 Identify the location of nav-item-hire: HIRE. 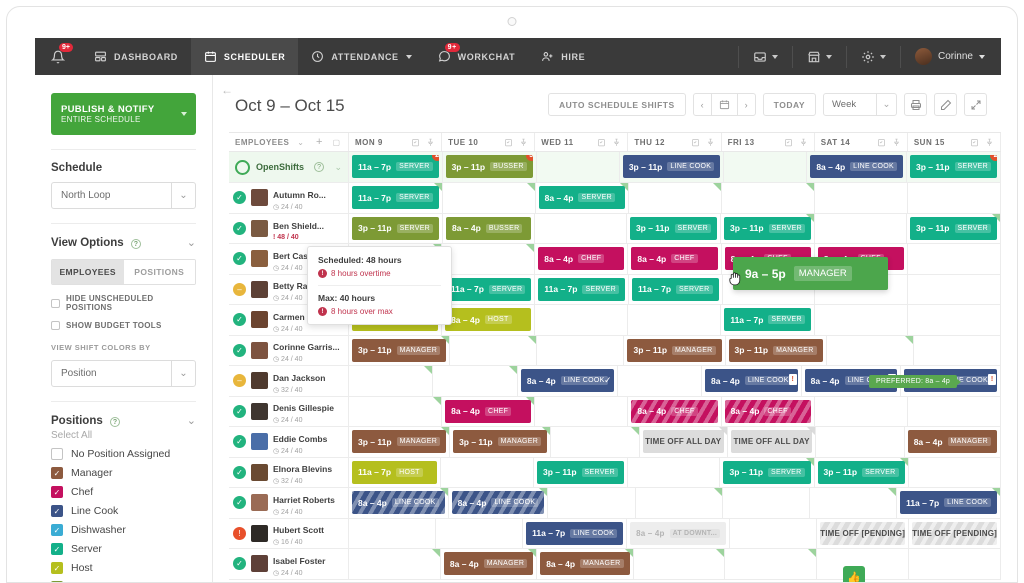
(563, 56).